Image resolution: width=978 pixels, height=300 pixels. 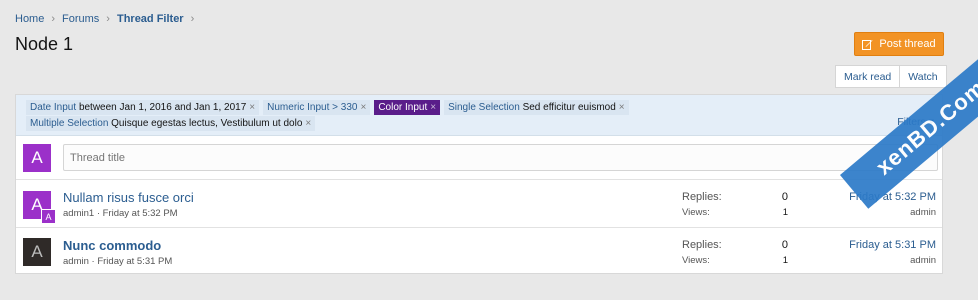 I want to click on thread-start-date: Friday at 5:31 PM, so click(x=134, y=261).